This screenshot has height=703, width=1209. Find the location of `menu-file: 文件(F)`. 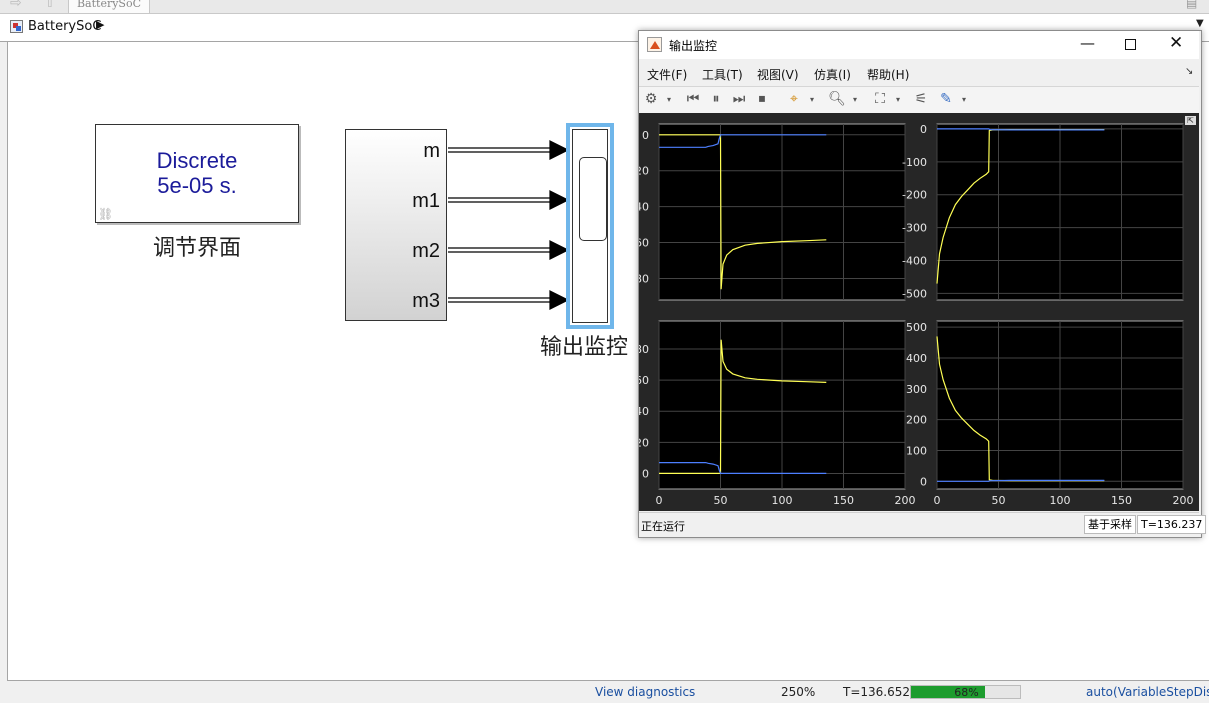

menu-file: 文件(F) is located at coordinates (667, 74).